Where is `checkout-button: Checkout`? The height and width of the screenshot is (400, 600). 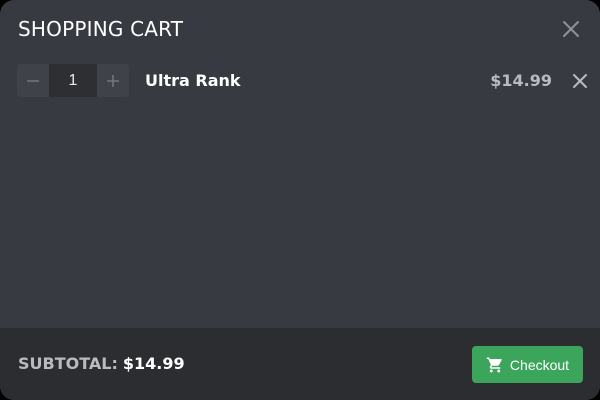 checkout-button: Checkout is located at coordinates (527, 364).